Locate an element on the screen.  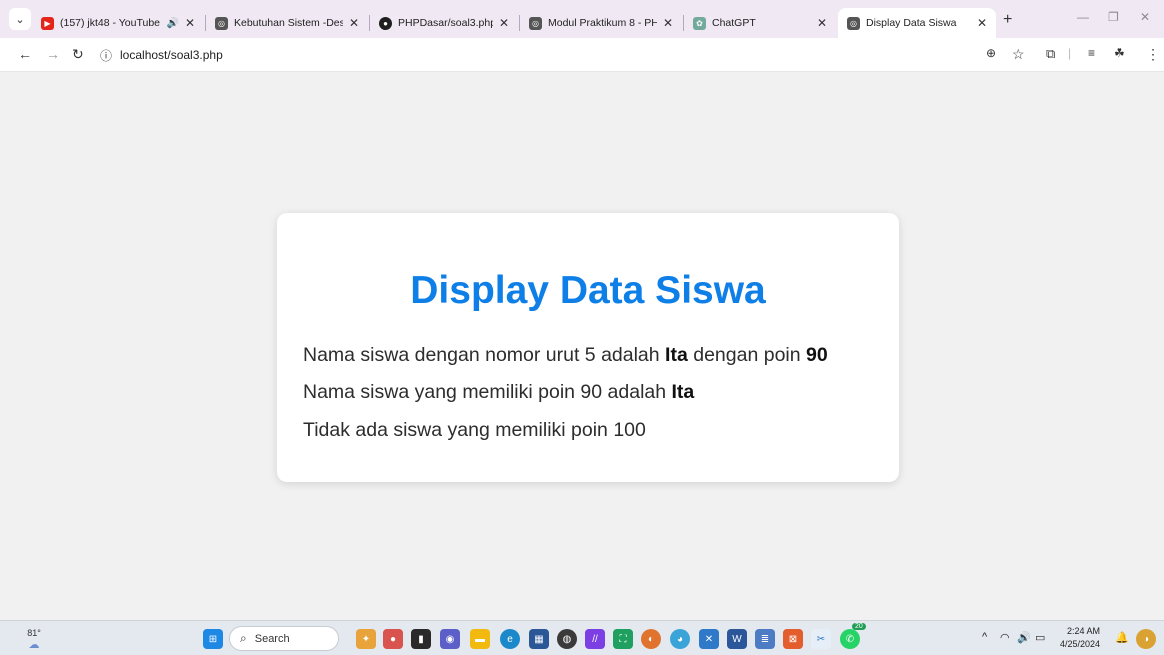
tab-title: PHPDasar/soal3.php at m is located at coordinates (445, 23).